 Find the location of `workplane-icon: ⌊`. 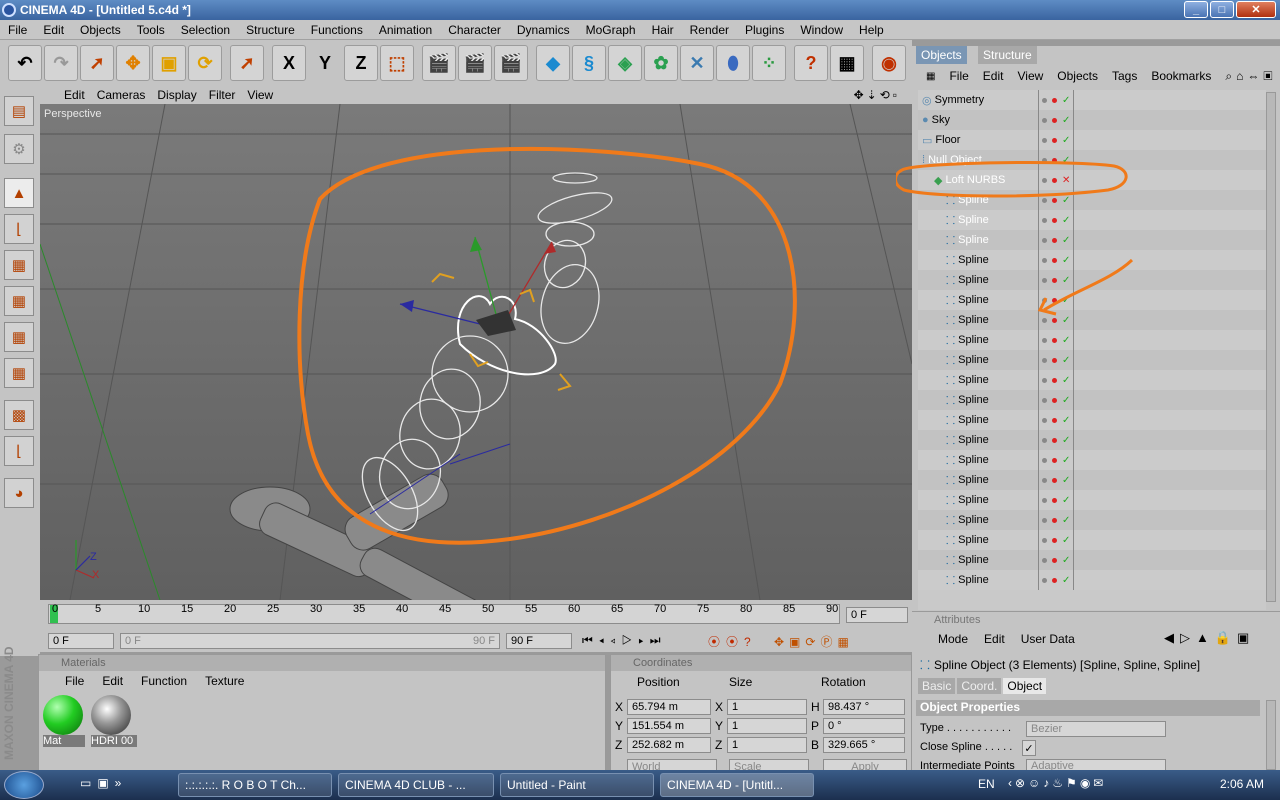

workplane-icon: ⌊ is located at coordinates (19, 451).